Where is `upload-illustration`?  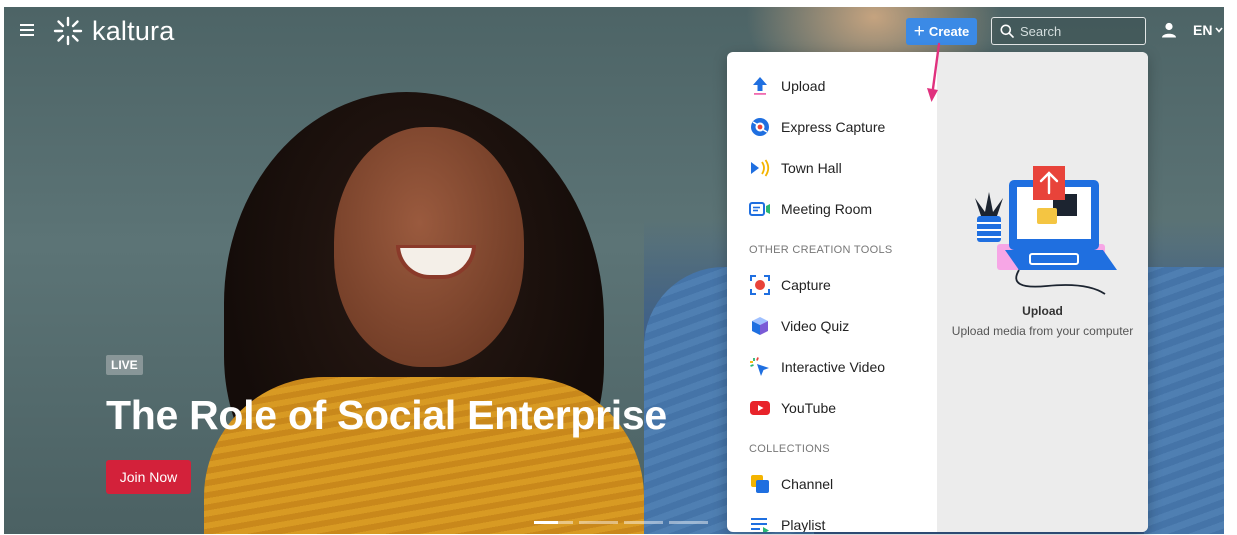 upload-illustration is located at coordinates (1046, 230).